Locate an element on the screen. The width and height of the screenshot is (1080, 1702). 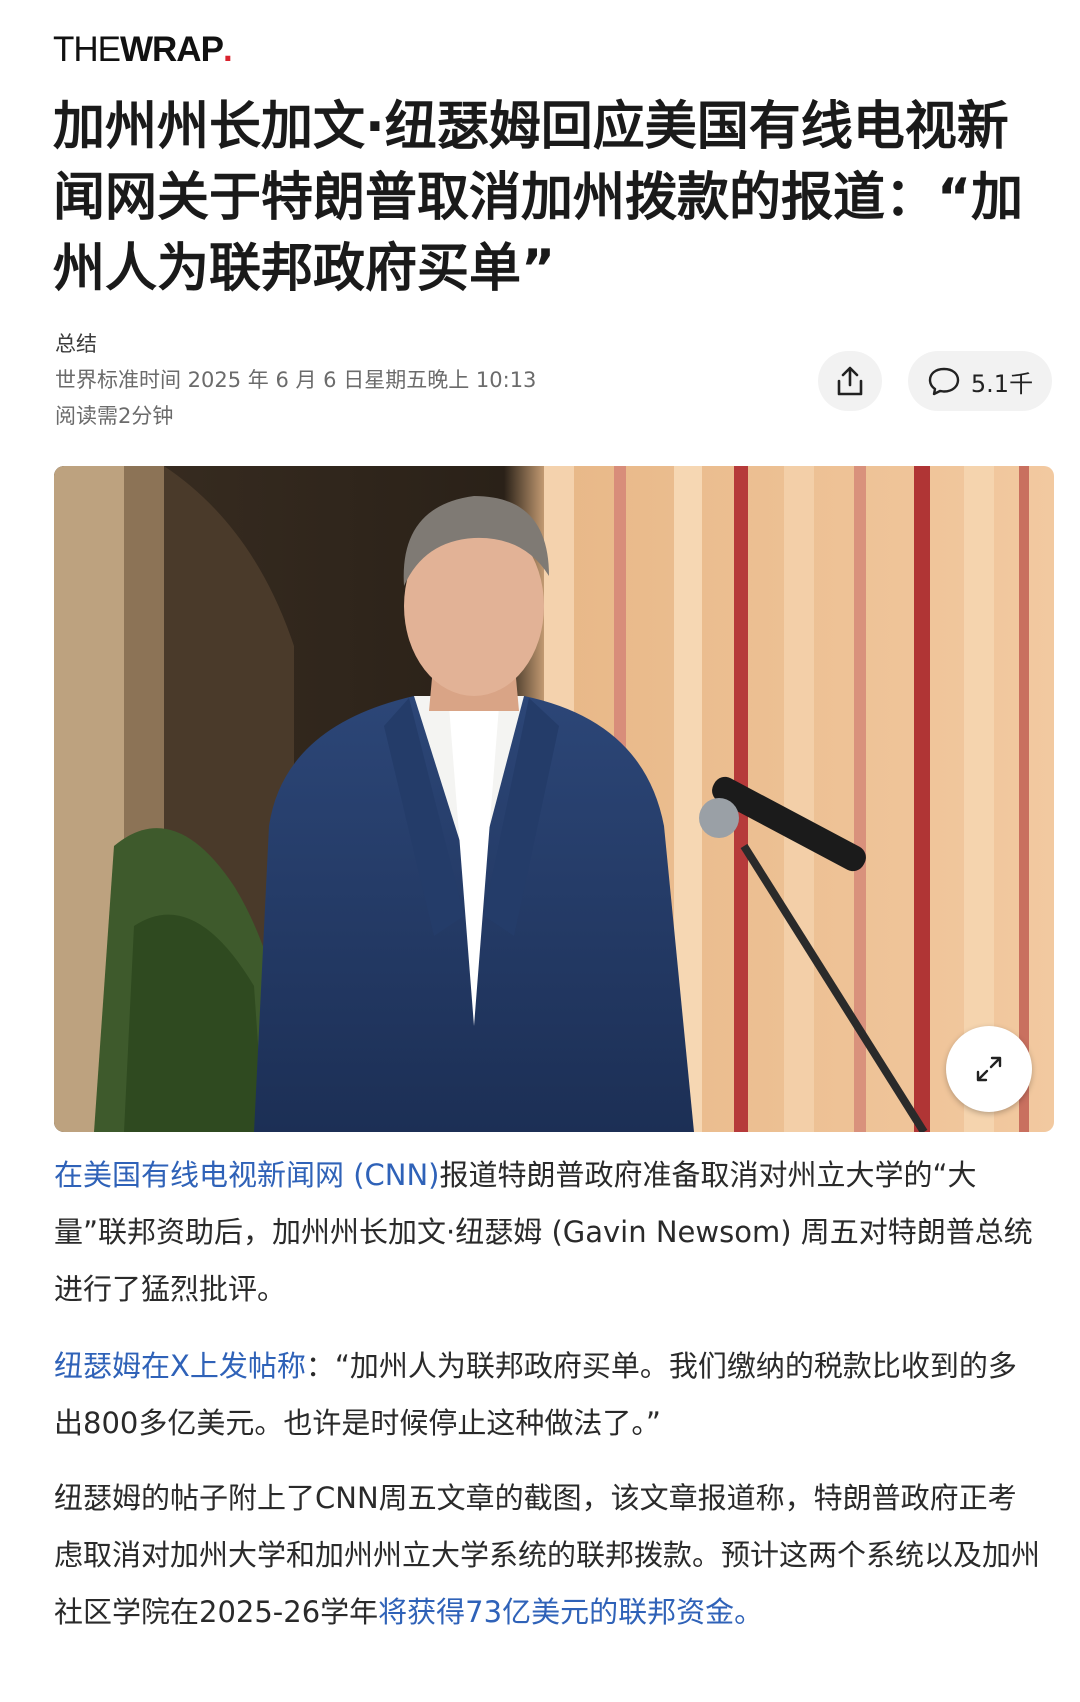
share-icon is located at coordinates (850, 381).